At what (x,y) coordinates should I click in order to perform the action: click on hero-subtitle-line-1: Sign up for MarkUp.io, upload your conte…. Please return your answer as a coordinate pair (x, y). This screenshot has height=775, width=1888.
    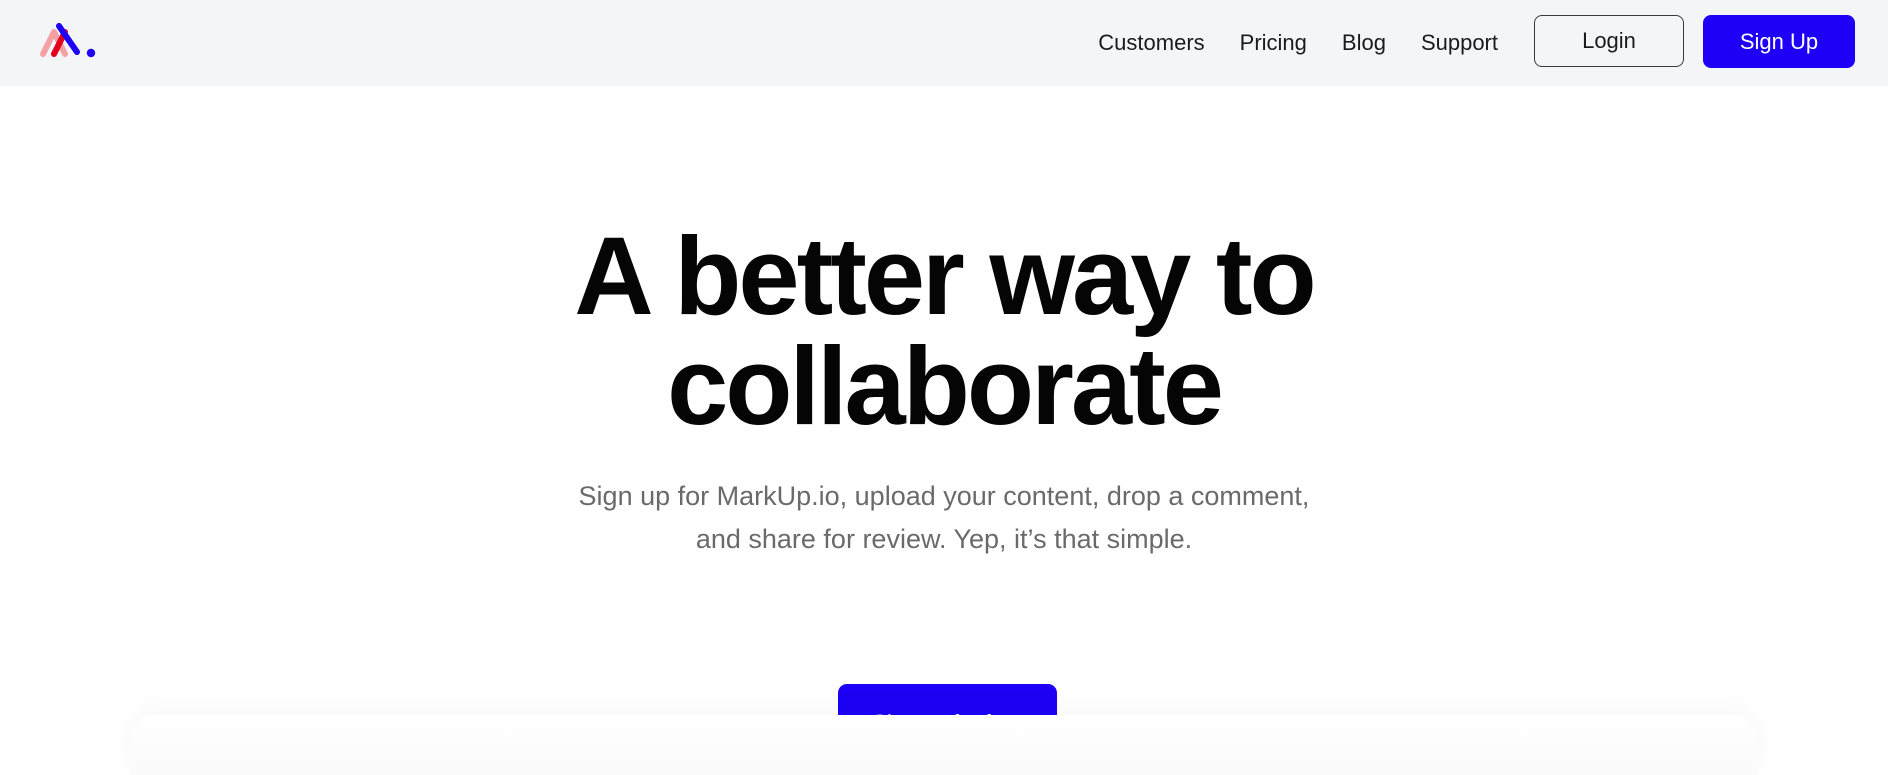
    Looking at the image, I should click on (944, 496).